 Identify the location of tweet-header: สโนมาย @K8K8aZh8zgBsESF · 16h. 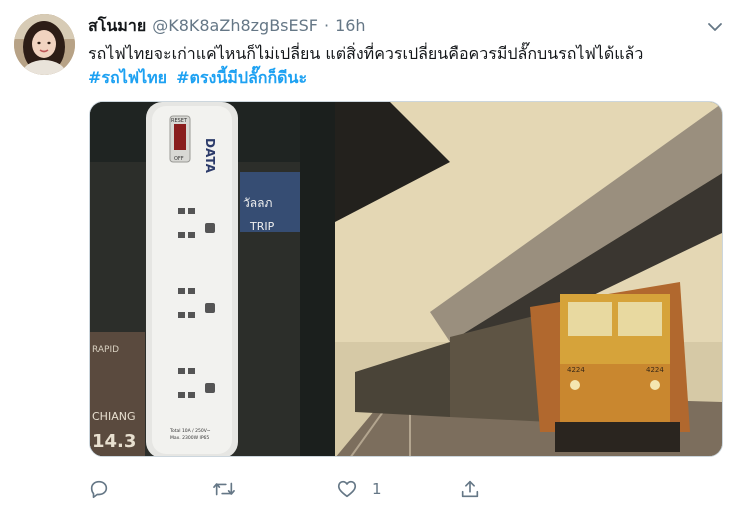
(227, 27).